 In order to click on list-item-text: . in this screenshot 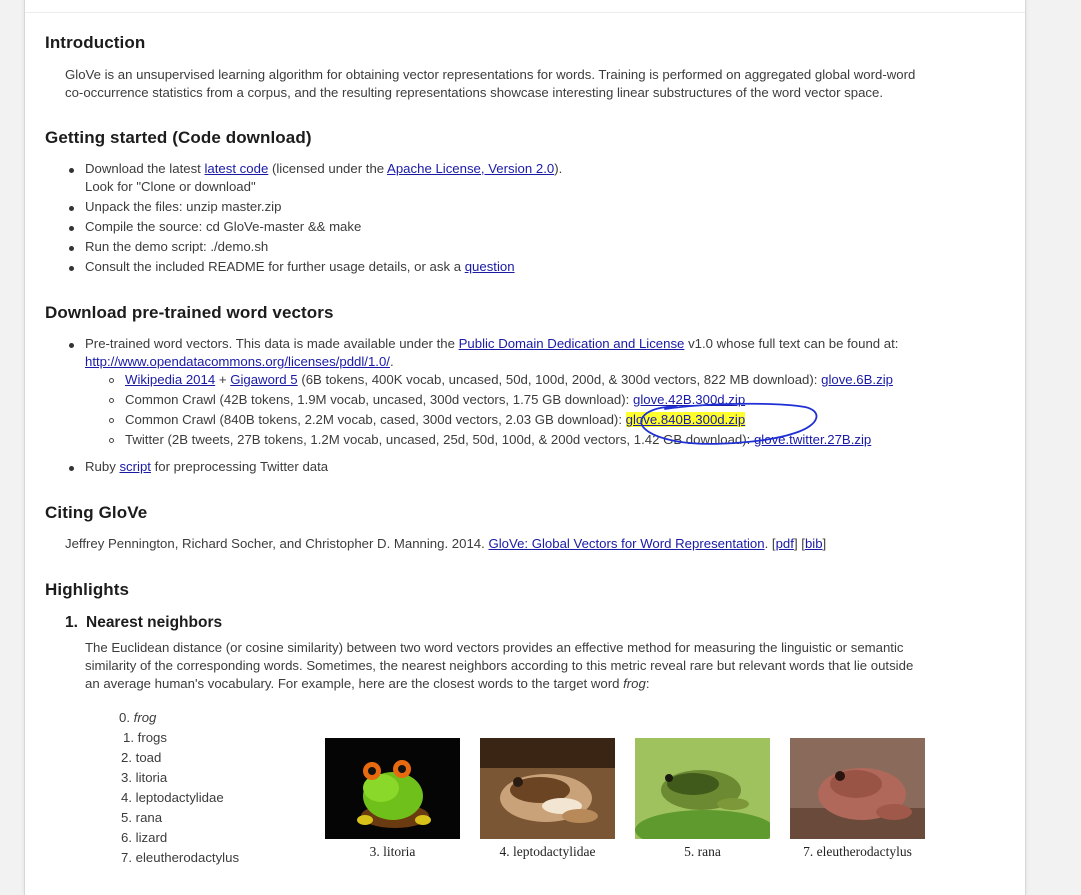, I will do `click(391, 361)`.